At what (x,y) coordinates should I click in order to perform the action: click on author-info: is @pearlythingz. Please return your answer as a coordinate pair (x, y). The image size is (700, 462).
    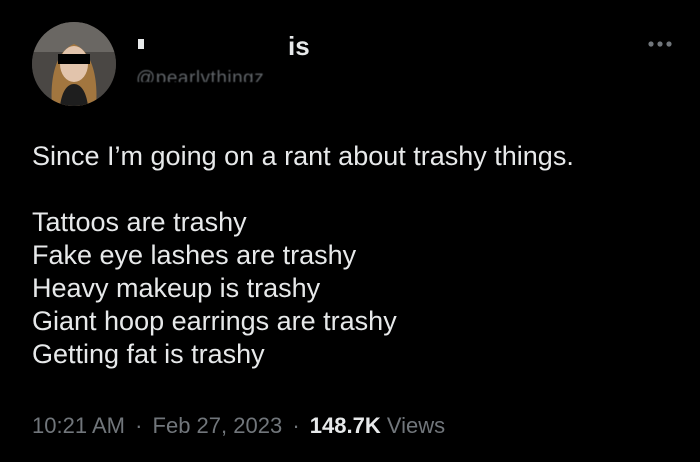
    Looking at the image, I should click on (231, 56).